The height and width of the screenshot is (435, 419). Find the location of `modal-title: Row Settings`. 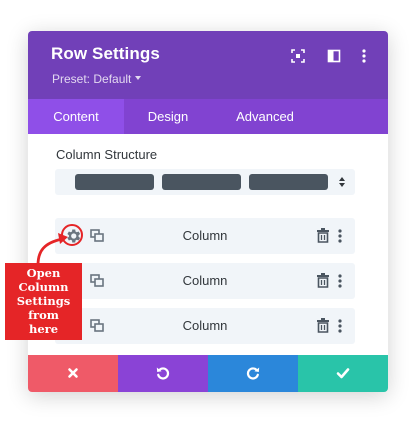

modal-title: Row Settings is located at coordinates (105, 53).